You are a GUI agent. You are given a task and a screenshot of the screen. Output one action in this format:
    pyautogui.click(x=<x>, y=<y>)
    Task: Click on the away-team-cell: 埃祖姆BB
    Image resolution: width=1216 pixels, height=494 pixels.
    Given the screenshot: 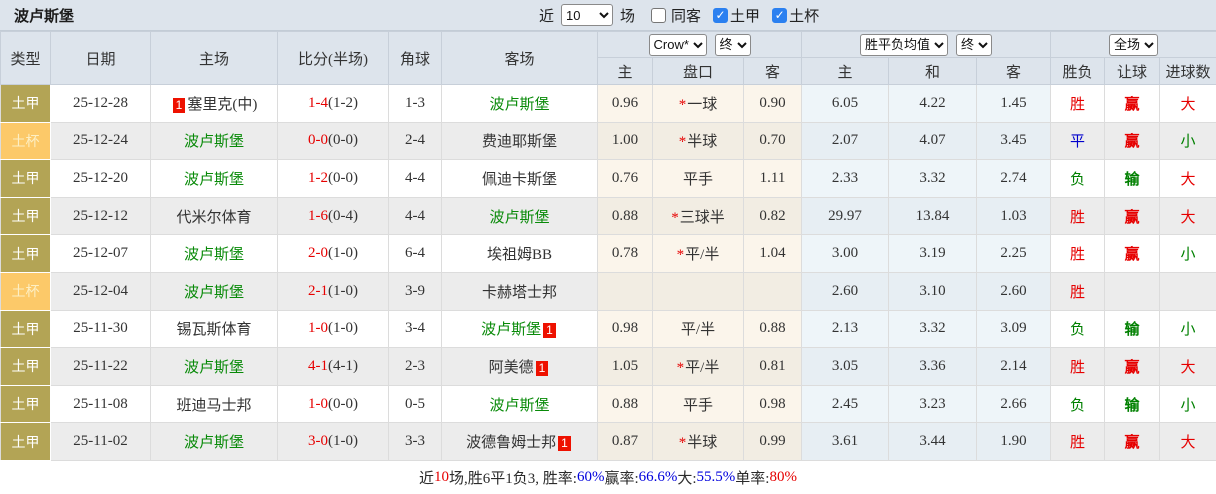 What is the action you would take?
    pyautogui.click(x=520, y=254)
    